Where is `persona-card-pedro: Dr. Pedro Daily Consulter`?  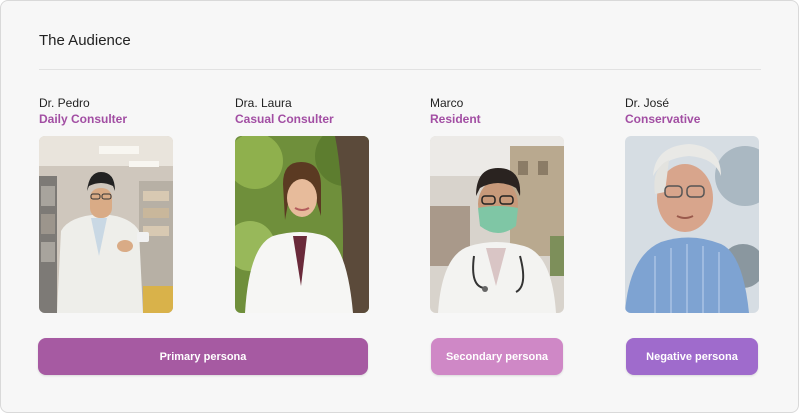 persona-card-pedro: Dr. Pedro Daily Consulter is located at coordinates (106, 204).